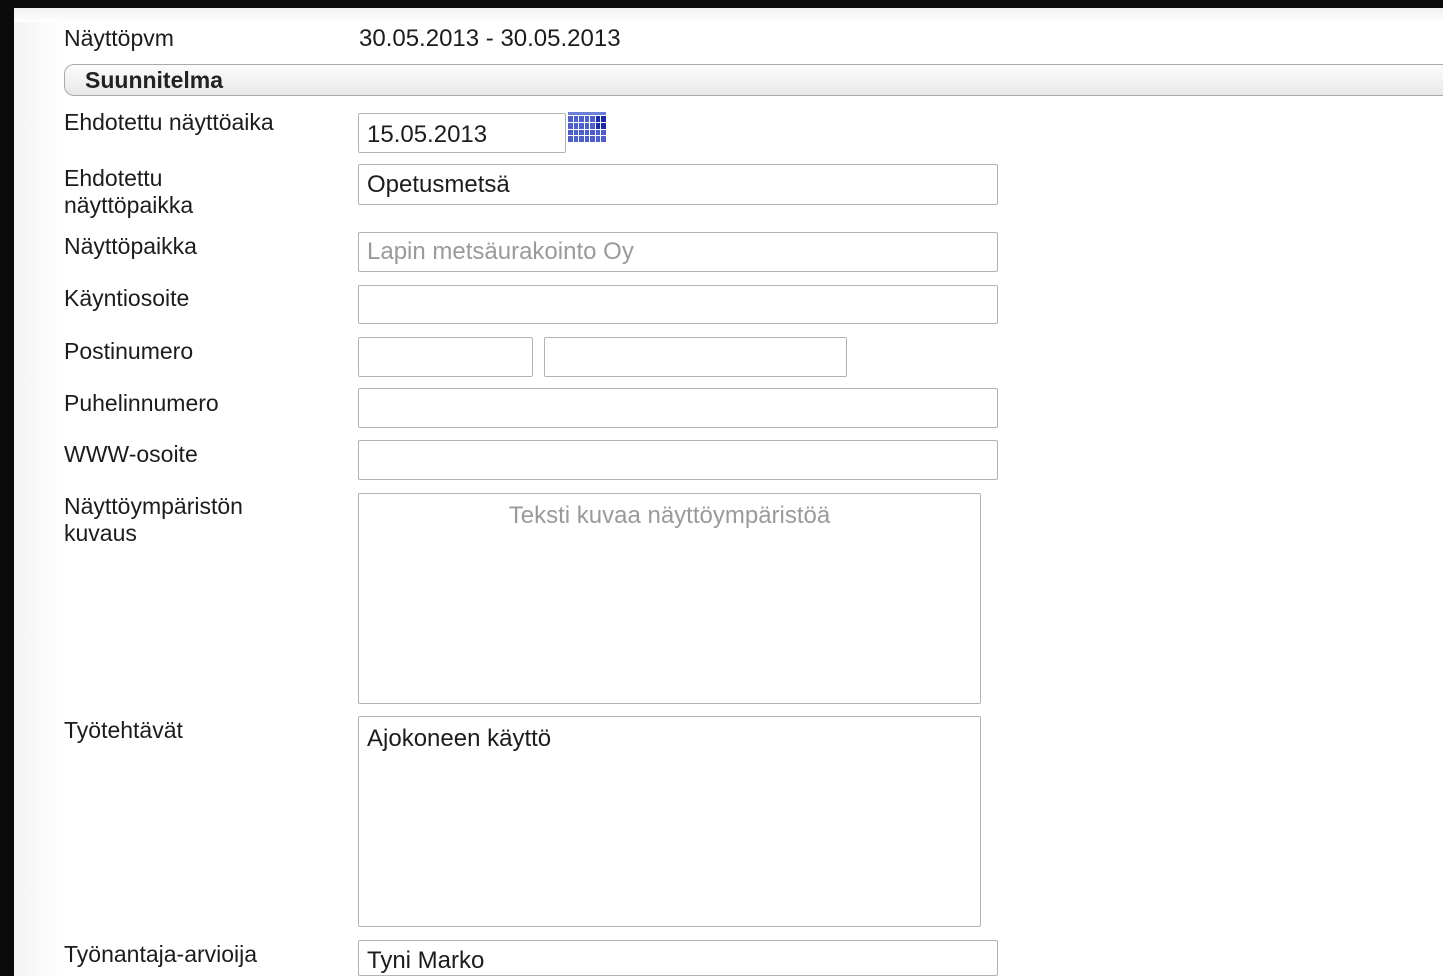  I want to click on employer-assessor-label: Työnantaja-arvioija, so click(161, 954).